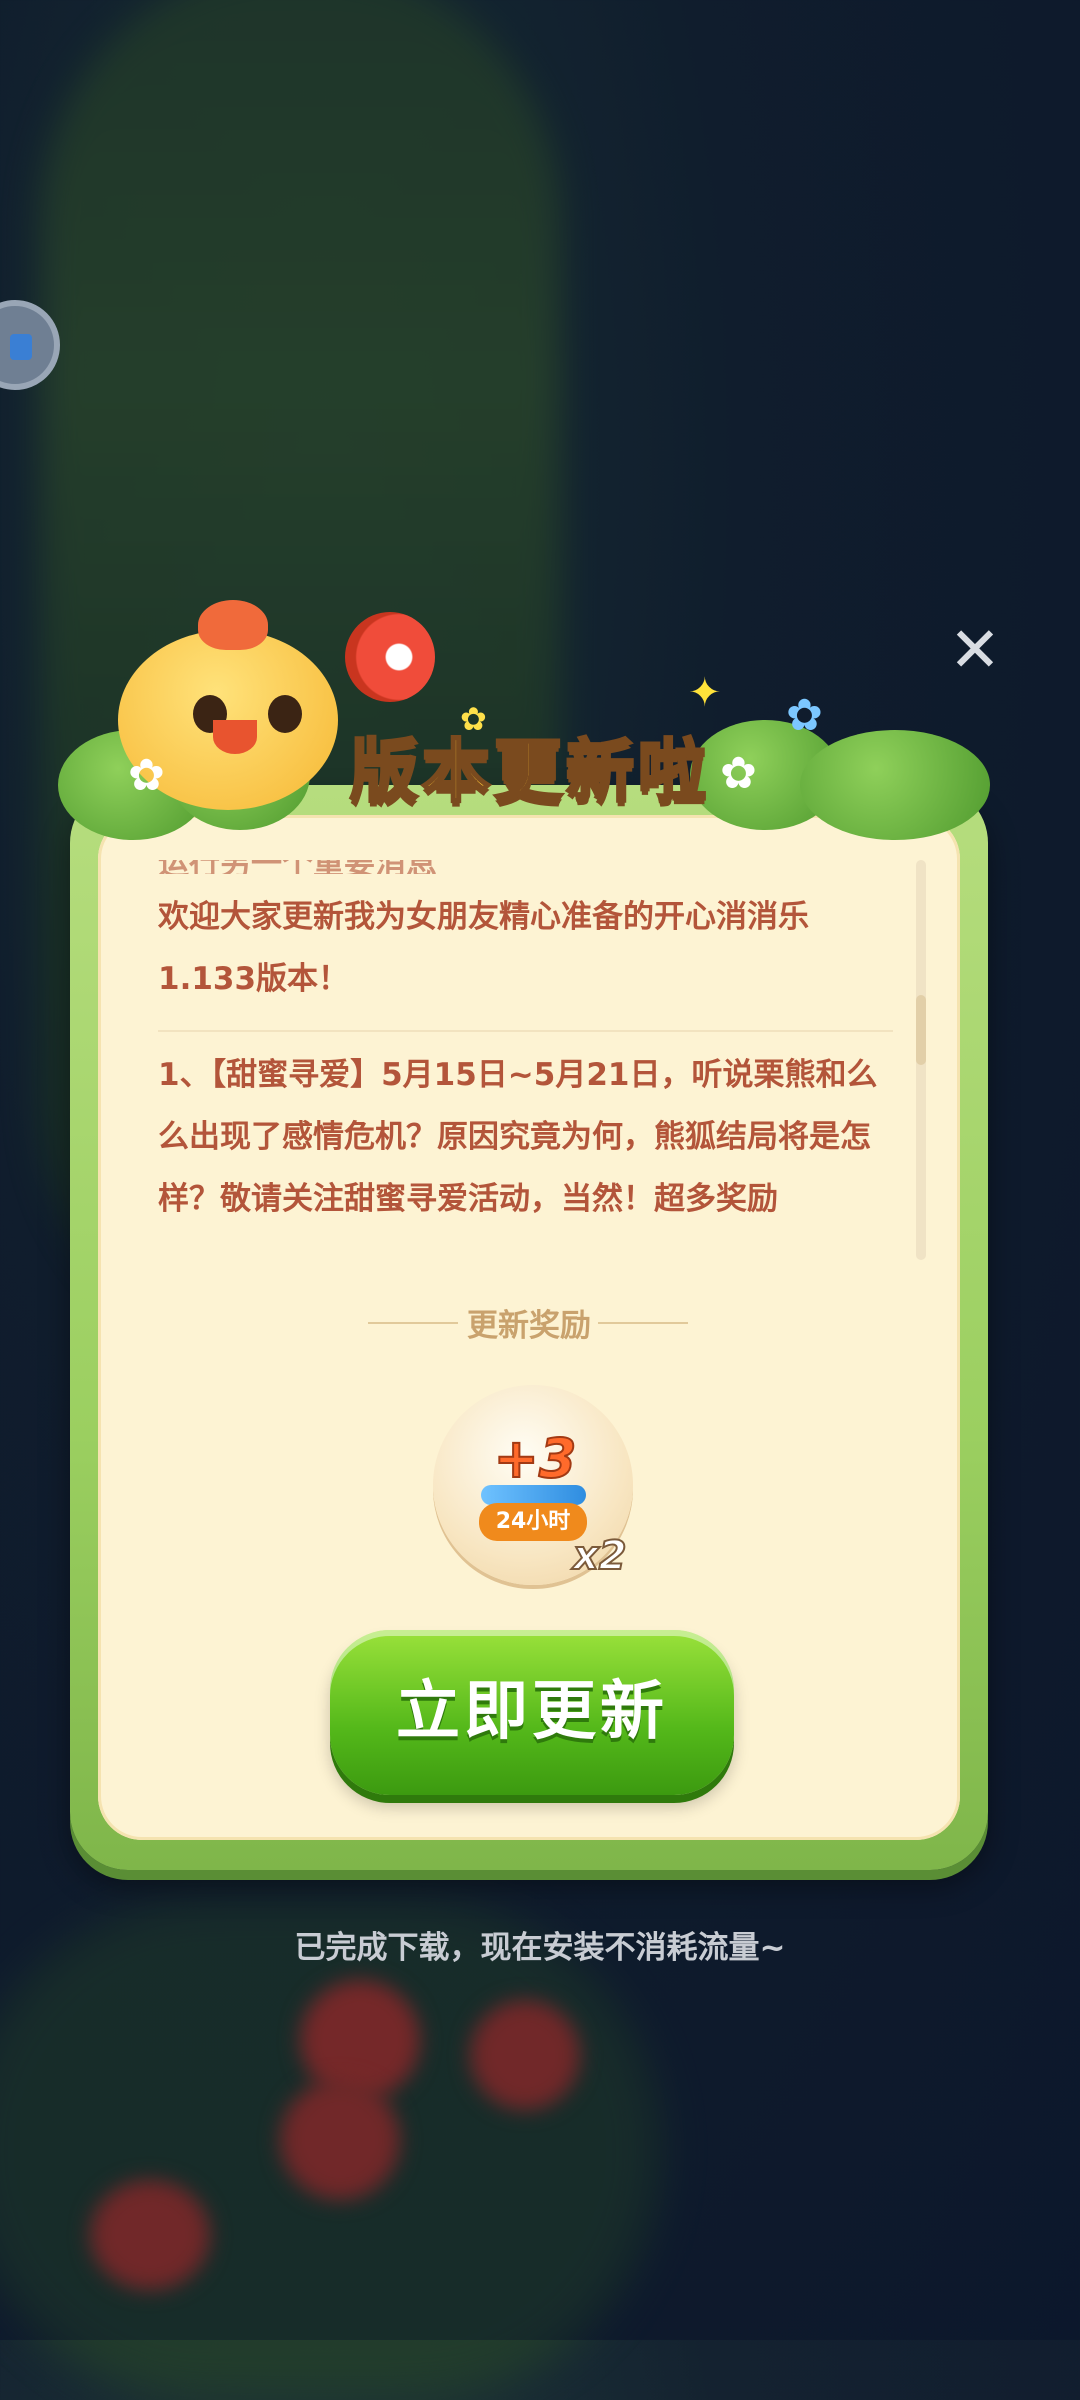 This screenshot has width=1080, height=2400. Describe the element at coordinates (285, 714) in the screenshot. I see `chick-eye` at that location.